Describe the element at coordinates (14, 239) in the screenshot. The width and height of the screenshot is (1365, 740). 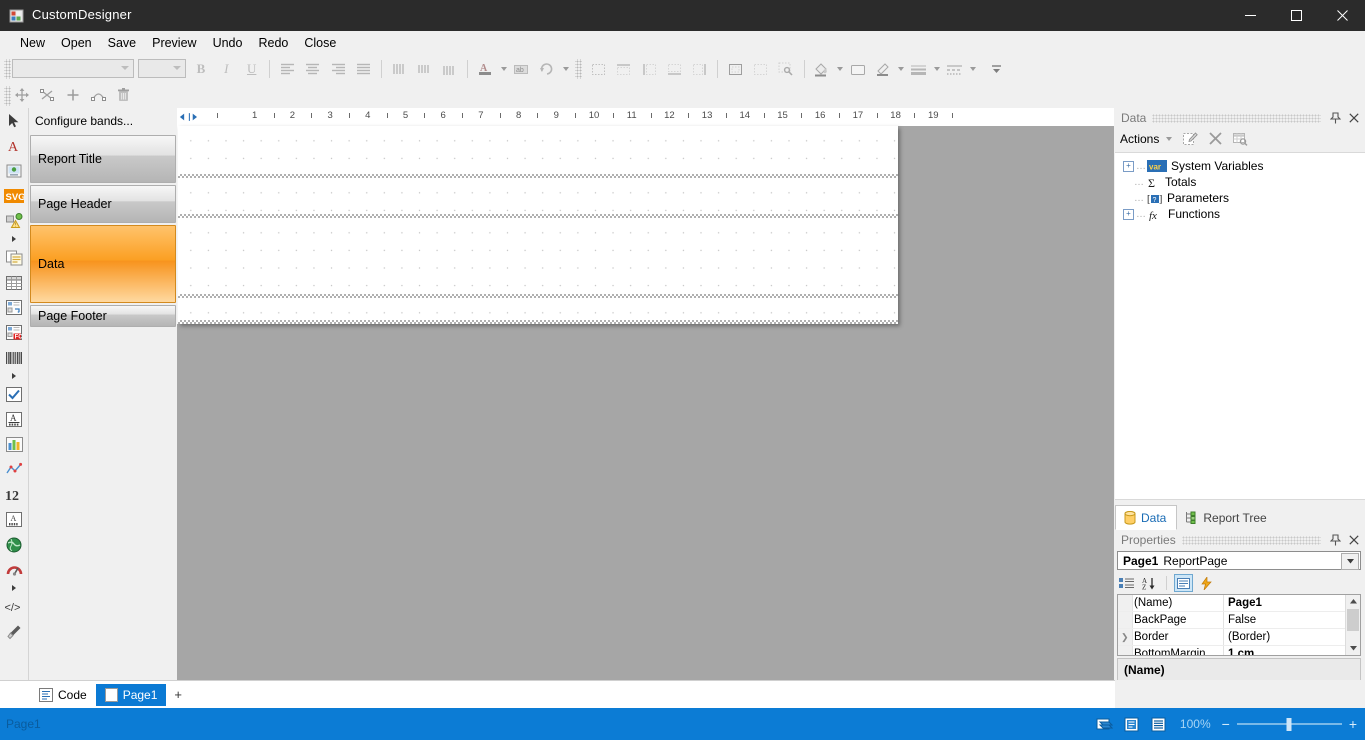
I see `shape-tool-expander` at that location.